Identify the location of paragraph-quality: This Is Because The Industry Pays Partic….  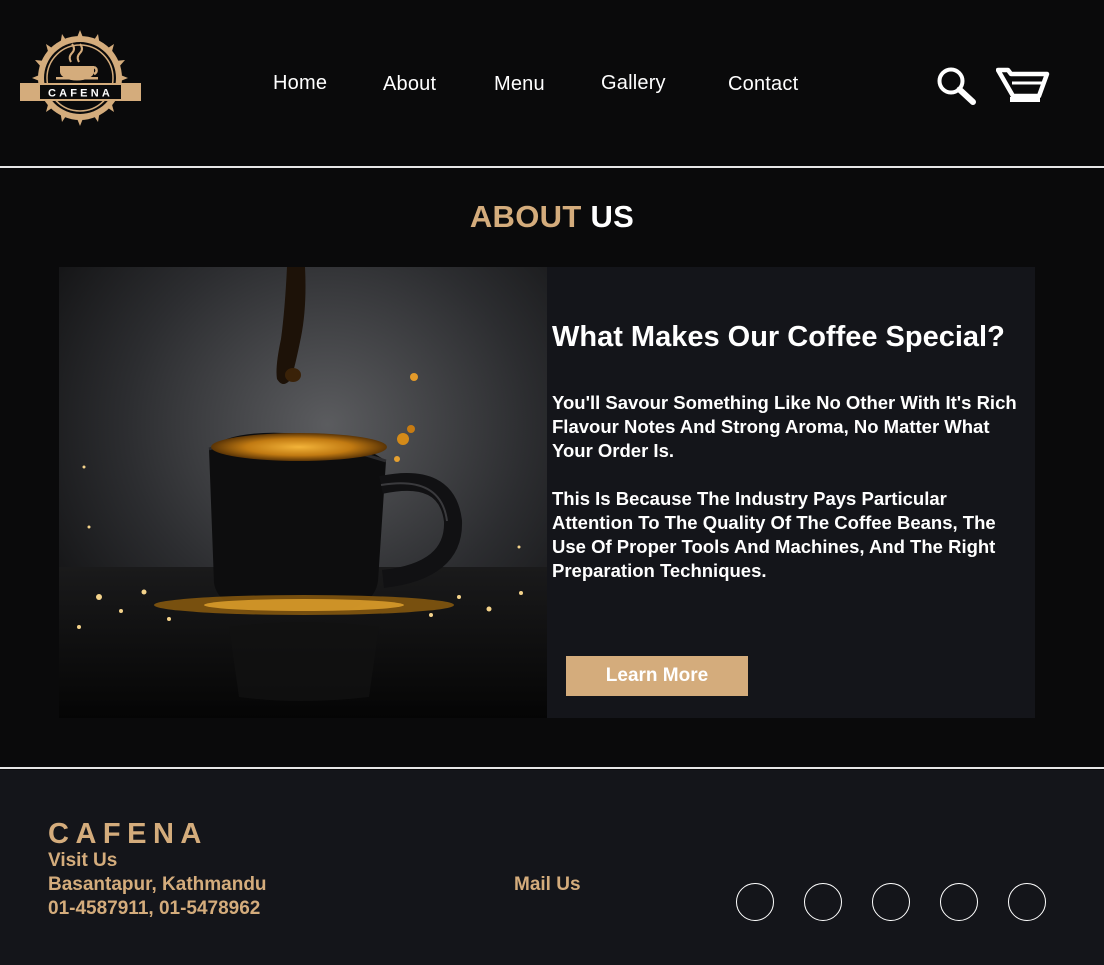
(774, 534).